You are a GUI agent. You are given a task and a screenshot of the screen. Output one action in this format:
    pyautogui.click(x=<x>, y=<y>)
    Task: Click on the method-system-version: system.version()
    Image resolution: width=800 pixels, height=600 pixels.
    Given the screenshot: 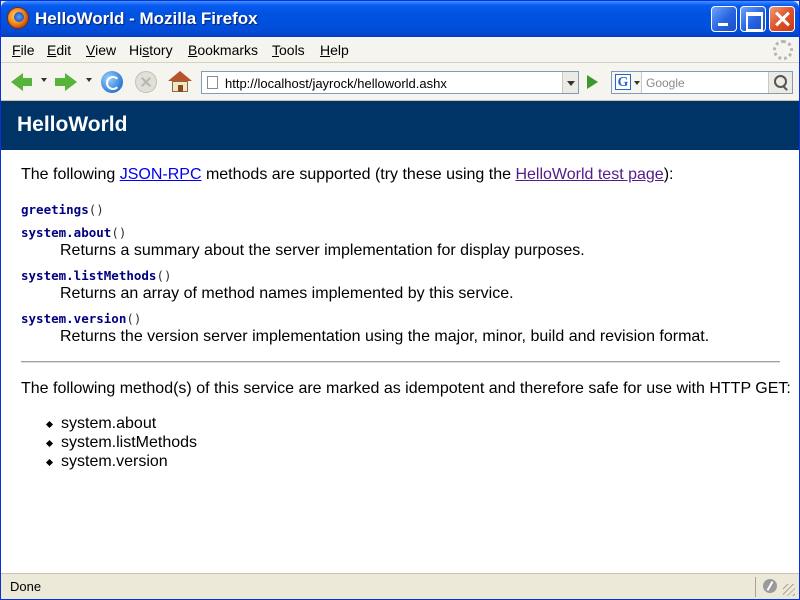 What is the action you would take?
    pyautogui.click(x=81, y=318)
    